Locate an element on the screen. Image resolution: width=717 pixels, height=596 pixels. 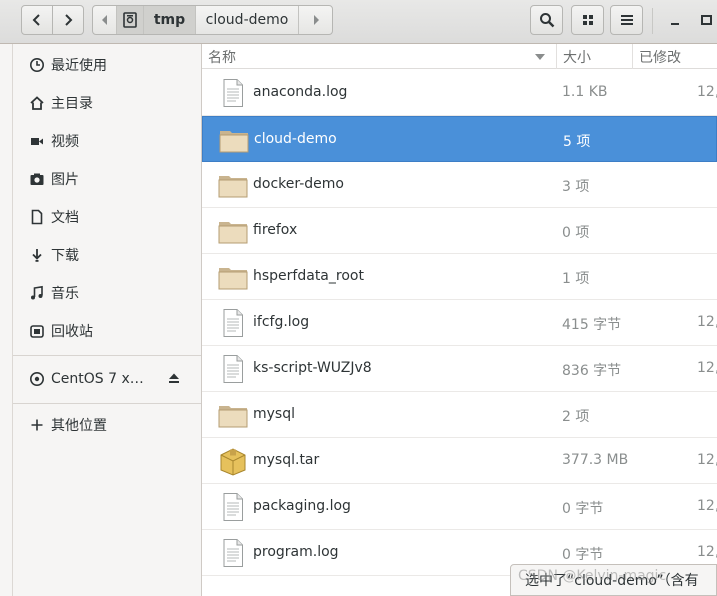
trash-icon is located at coordinates (37, 331).